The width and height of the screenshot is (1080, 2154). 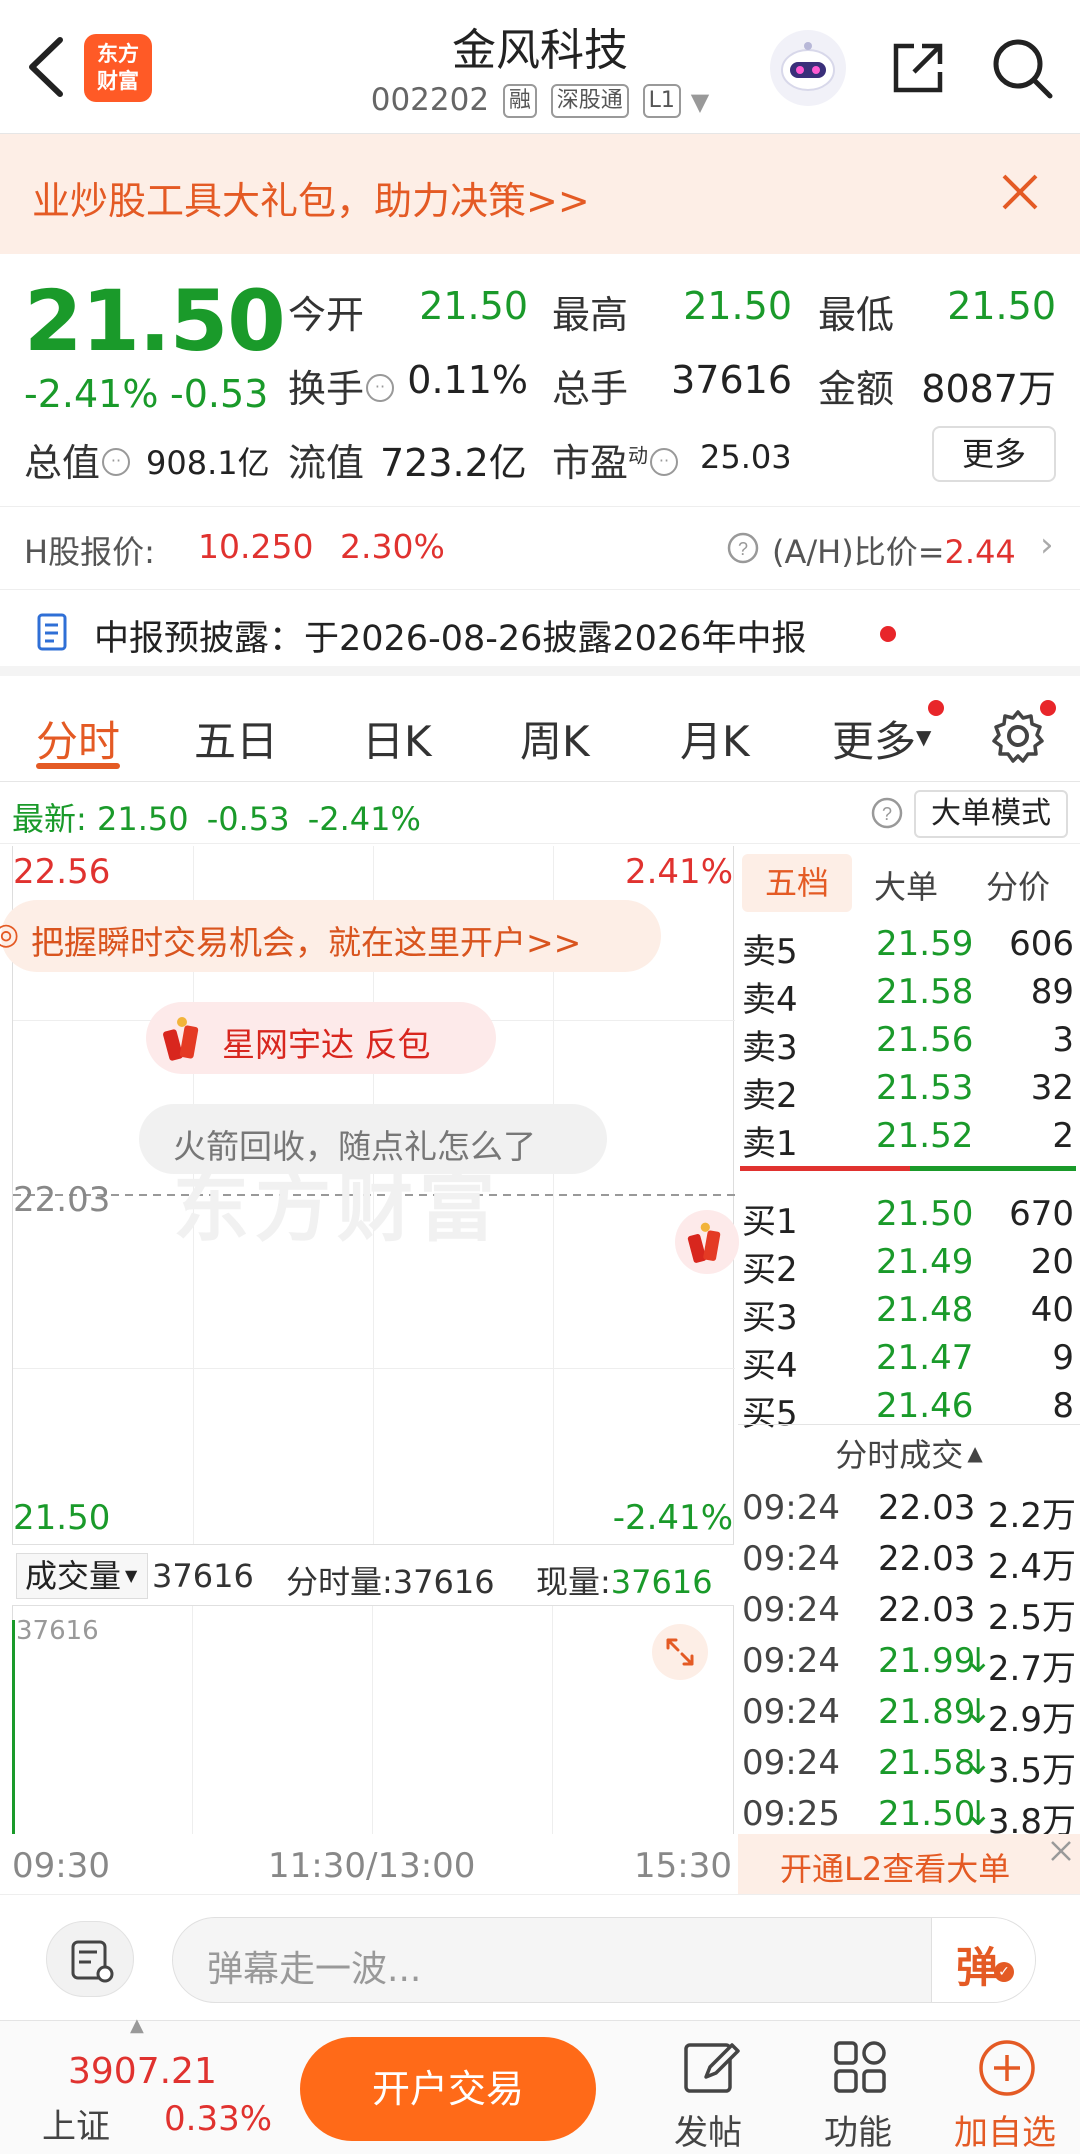 I want to click on more-red-dot, so click(x=936, y=708).